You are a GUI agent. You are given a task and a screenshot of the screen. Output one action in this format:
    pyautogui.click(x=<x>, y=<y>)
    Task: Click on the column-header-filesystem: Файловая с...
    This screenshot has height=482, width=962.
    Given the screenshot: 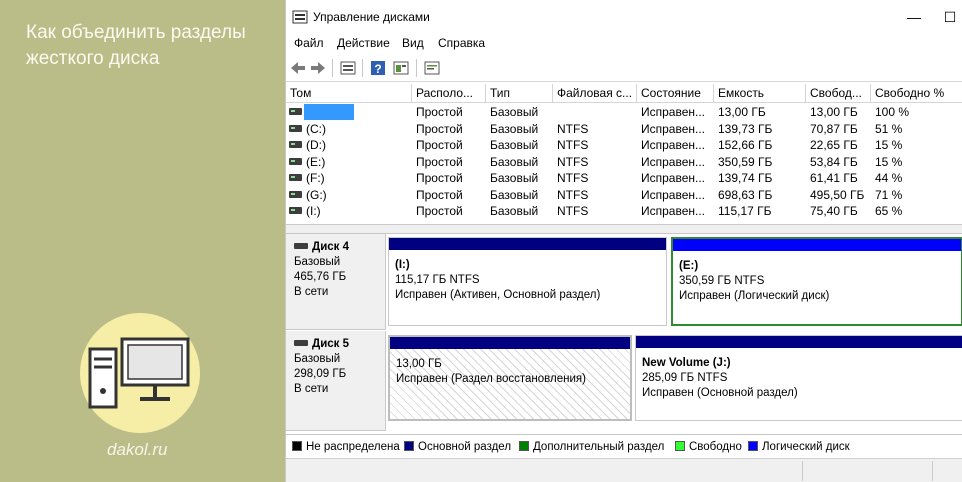 What is the action you would take?
    pyautogui.click(x=595, y=93)
    